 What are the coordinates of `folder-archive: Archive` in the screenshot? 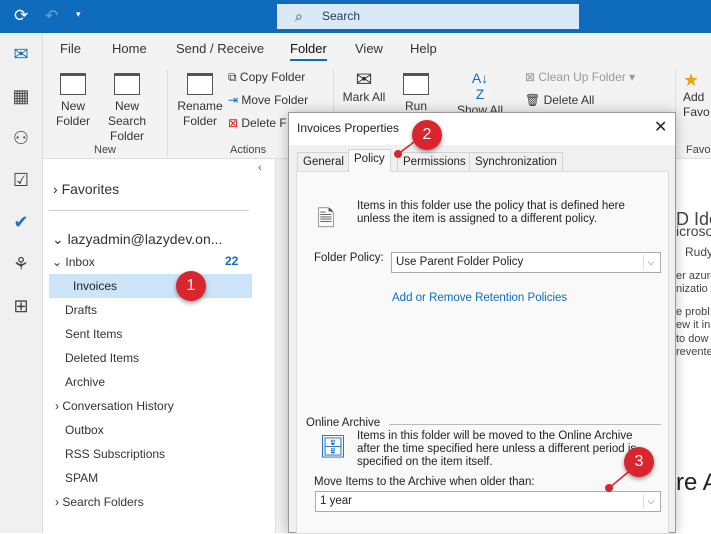 It's located at (85, 382).